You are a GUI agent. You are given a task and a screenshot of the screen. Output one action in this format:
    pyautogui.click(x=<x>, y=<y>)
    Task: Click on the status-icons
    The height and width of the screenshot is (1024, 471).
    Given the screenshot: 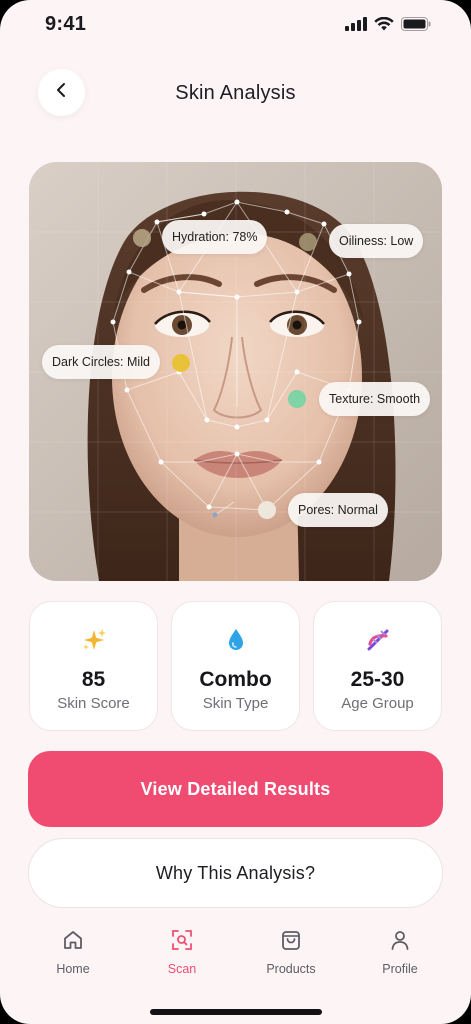 What is the action you would take?
    pyautogui.click(x=388, y=26)
    